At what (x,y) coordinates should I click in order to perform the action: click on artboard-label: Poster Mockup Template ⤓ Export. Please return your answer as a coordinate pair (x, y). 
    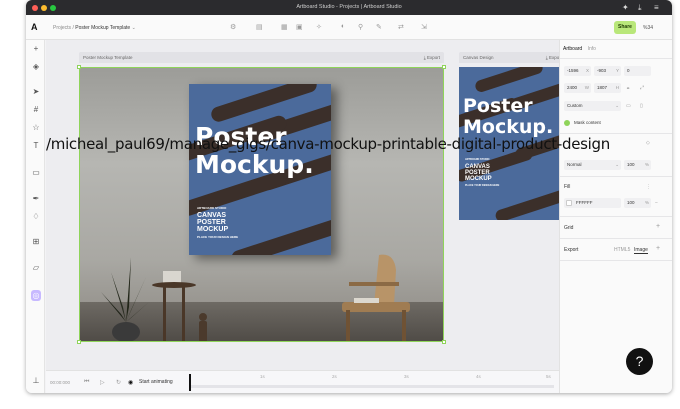
    Looking at the image, I should click on (261, 57).